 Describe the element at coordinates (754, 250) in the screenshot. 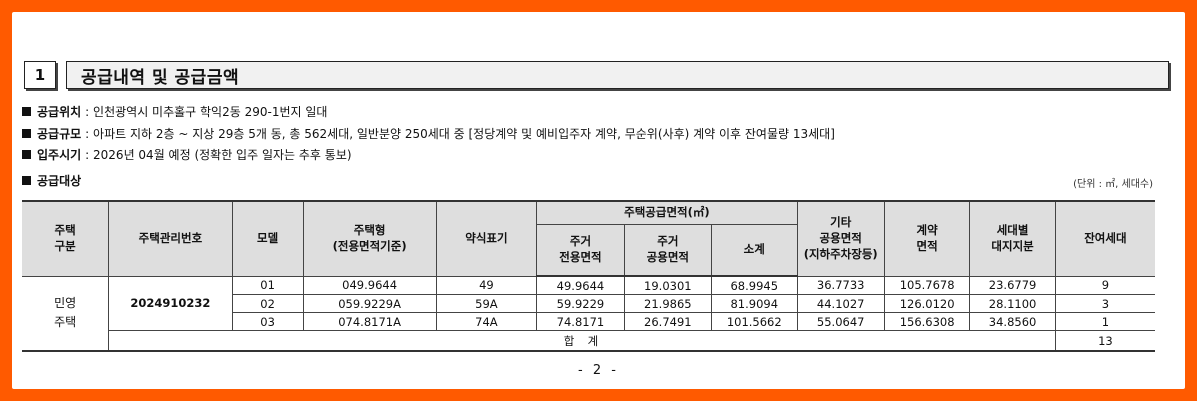

I see `col-subtotal: 소계` at that location.